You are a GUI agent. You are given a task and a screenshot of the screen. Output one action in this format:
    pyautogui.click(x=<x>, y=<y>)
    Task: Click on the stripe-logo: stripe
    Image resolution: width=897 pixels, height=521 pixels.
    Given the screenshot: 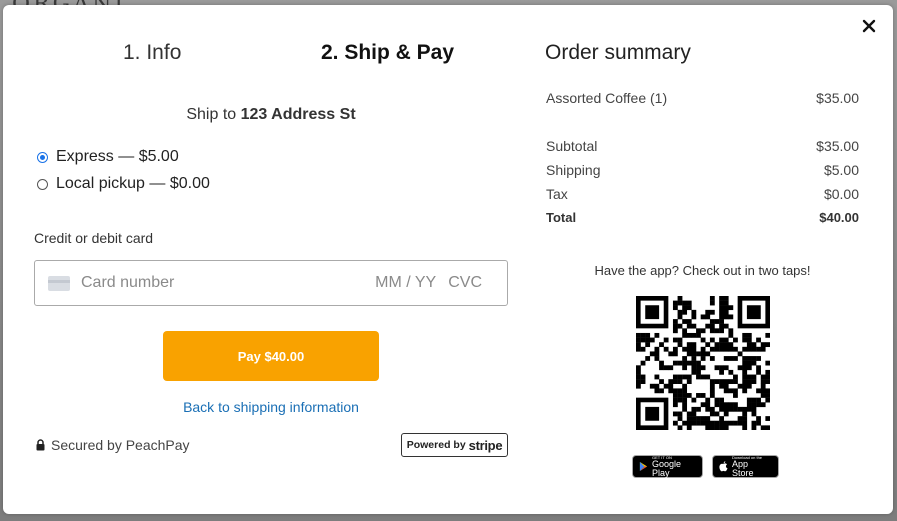 What is the action you would take?
    pyautogui.click(x=485, y=445)
    